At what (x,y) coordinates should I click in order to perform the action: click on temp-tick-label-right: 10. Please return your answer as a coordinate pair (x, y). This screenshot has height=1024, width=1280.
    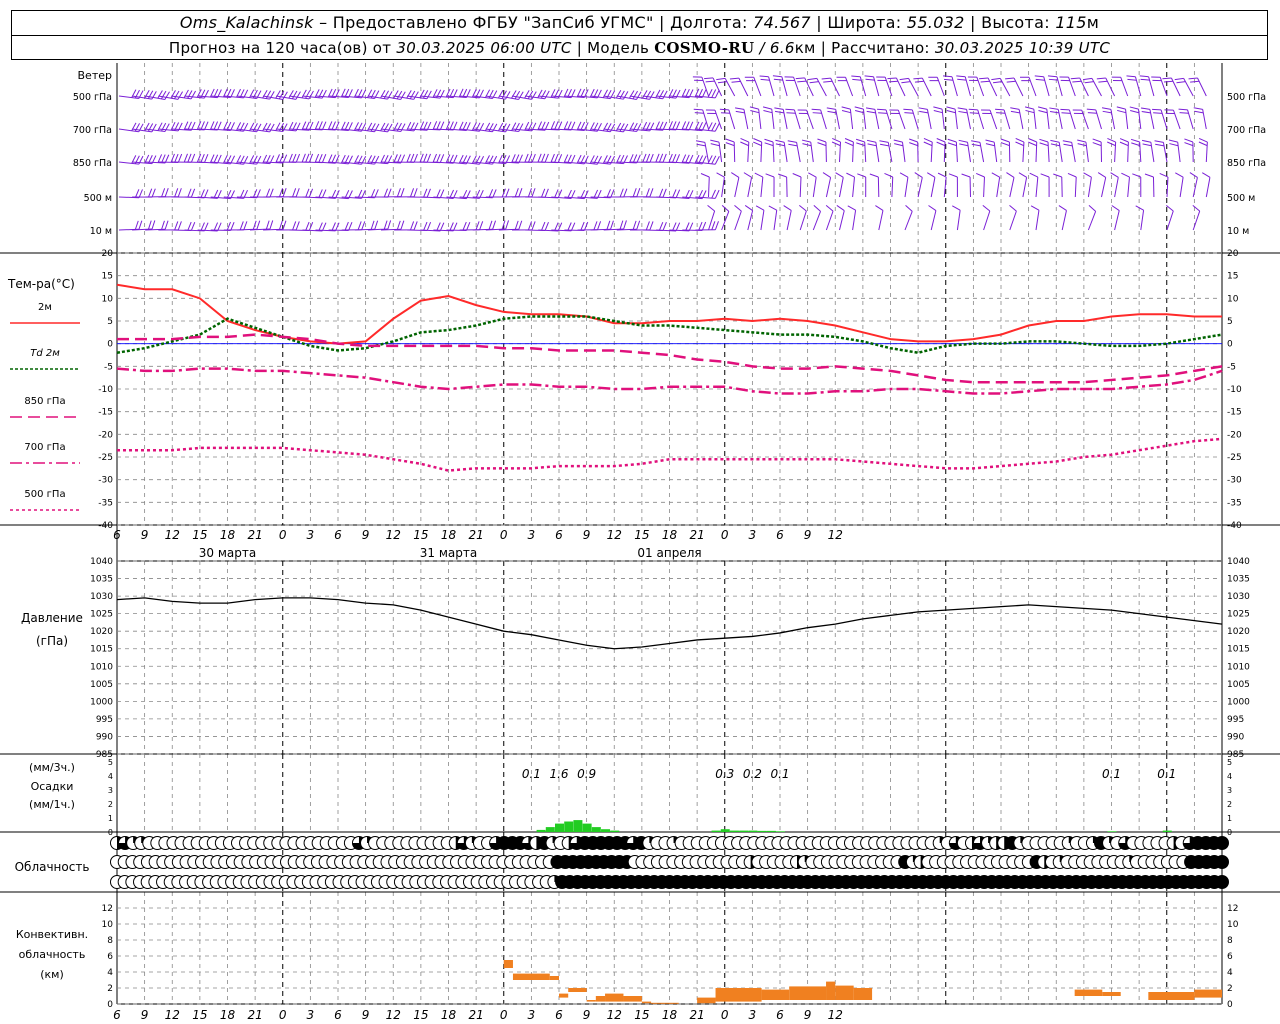
    Looking at the image, I should click on (1233, 299).